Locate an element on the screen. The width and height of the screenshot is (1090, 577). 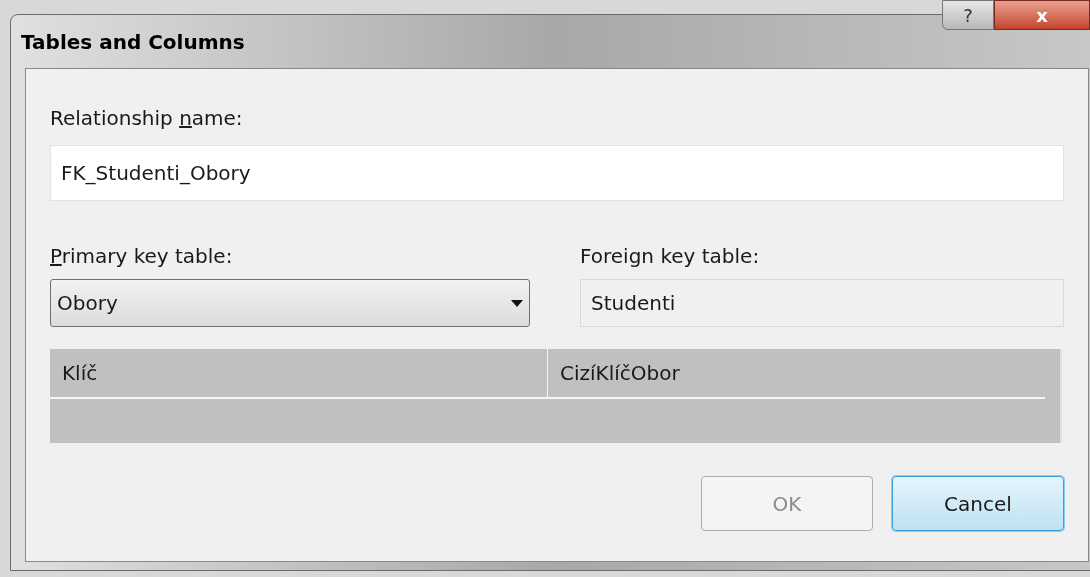
field-label: Foreign key table: is located at coordinates (670, 256).